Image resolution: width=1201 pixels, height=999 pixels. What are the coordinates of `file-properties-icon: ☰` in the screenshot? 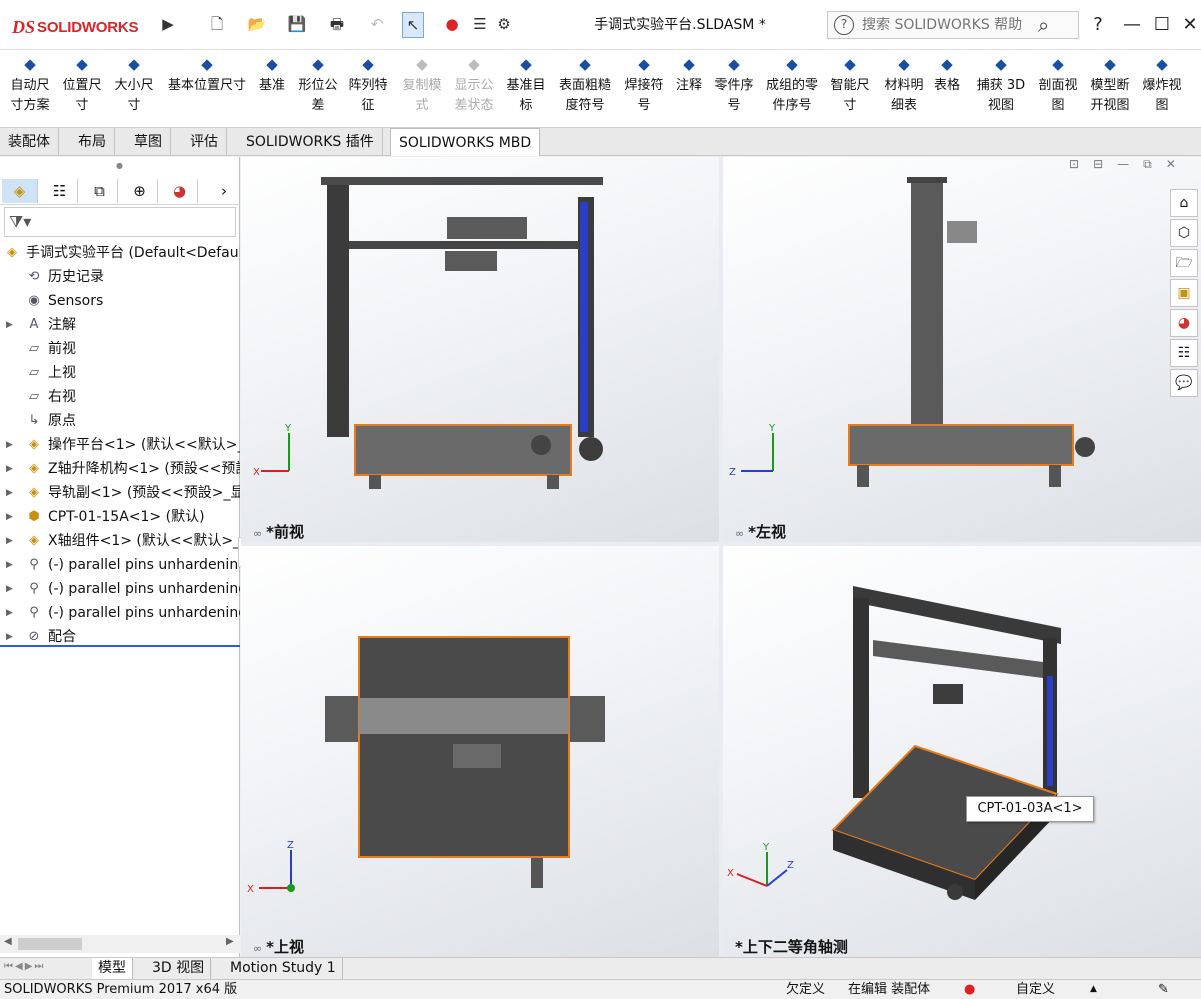 It's located at (480, 24).